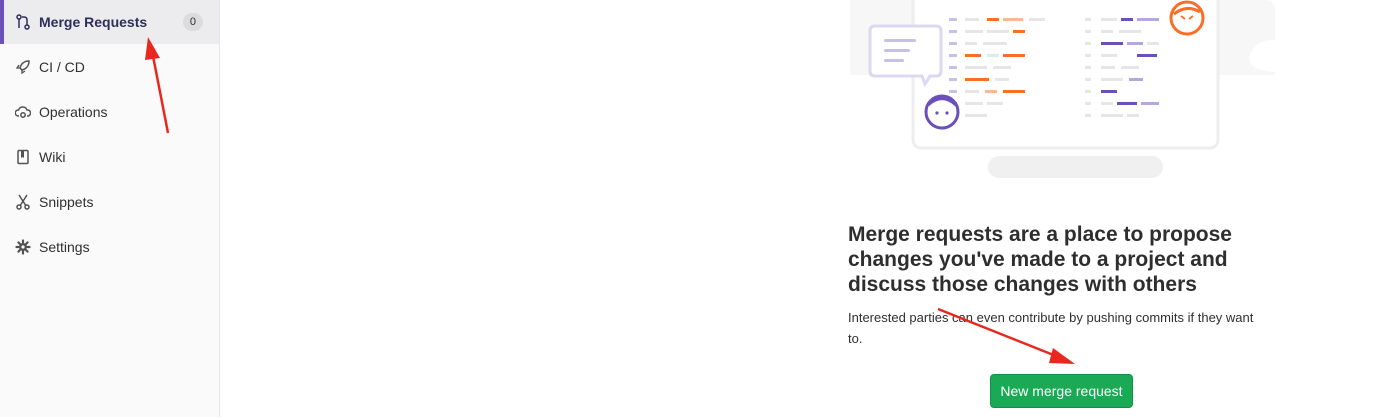 Image resolution: width=1375 pixels, height=417 pixels. I want to click on sidebar-item-snippets: Snippets, so click(109, 202).